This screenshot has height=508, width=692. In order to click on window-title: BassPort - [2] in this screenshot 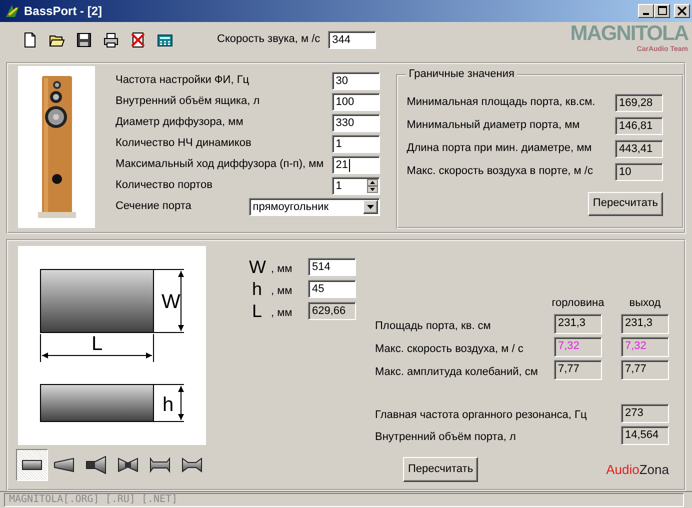, I will do `click(64, 11)`.